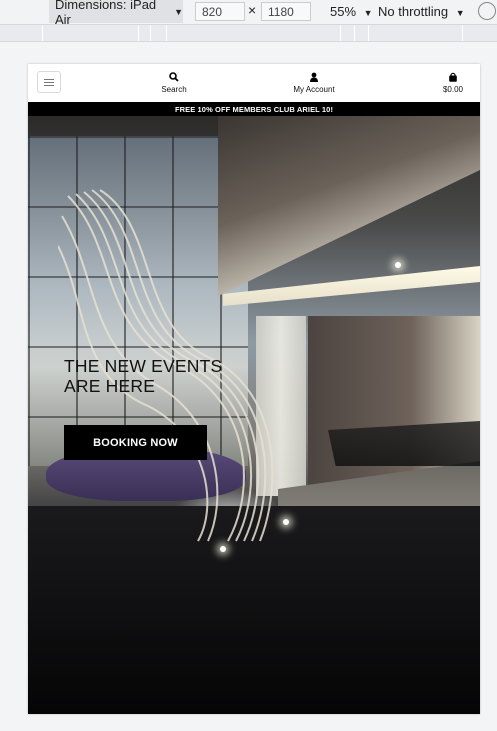 This screenshot has width=497, height=731. I want to click on device-dimensions-dropdown: Dimensions: iPad Air ▼, so click(116, 13).